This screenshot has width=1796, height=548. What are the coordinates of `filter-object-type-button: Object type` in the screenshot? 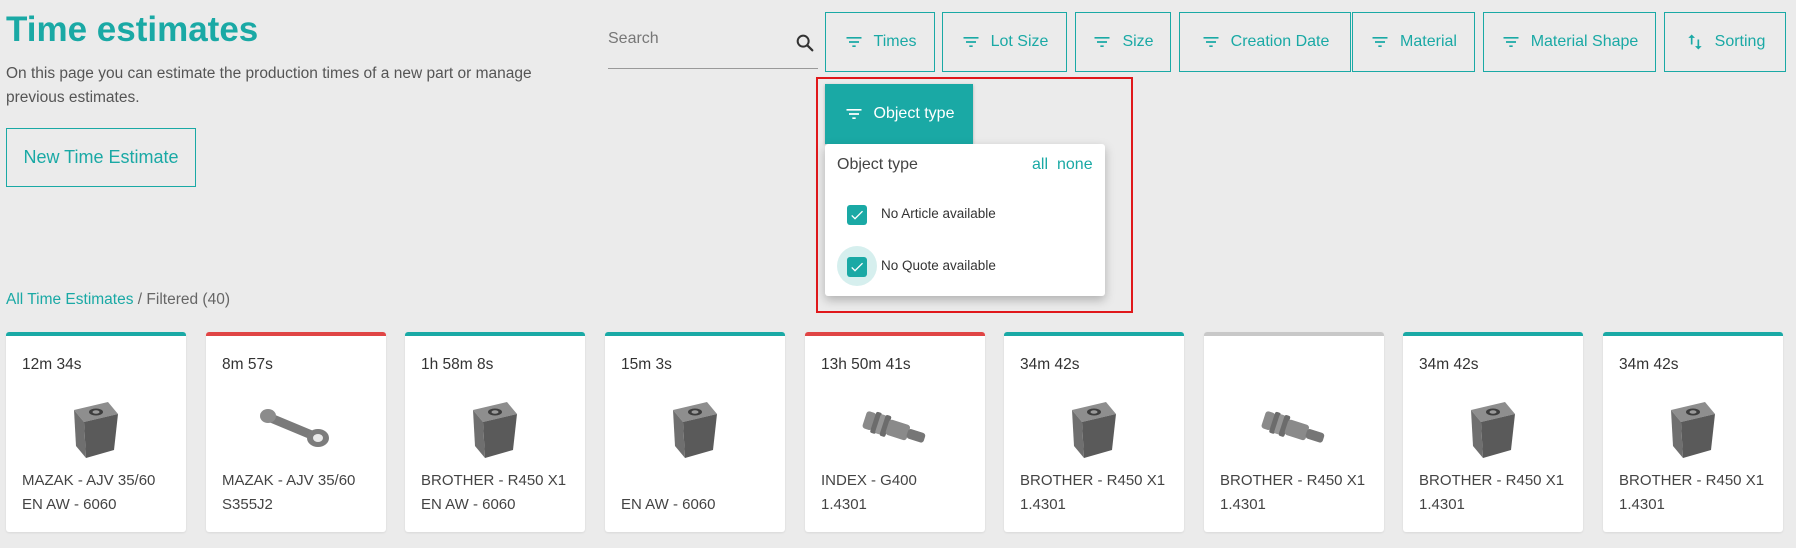 It's located at (899, 114).